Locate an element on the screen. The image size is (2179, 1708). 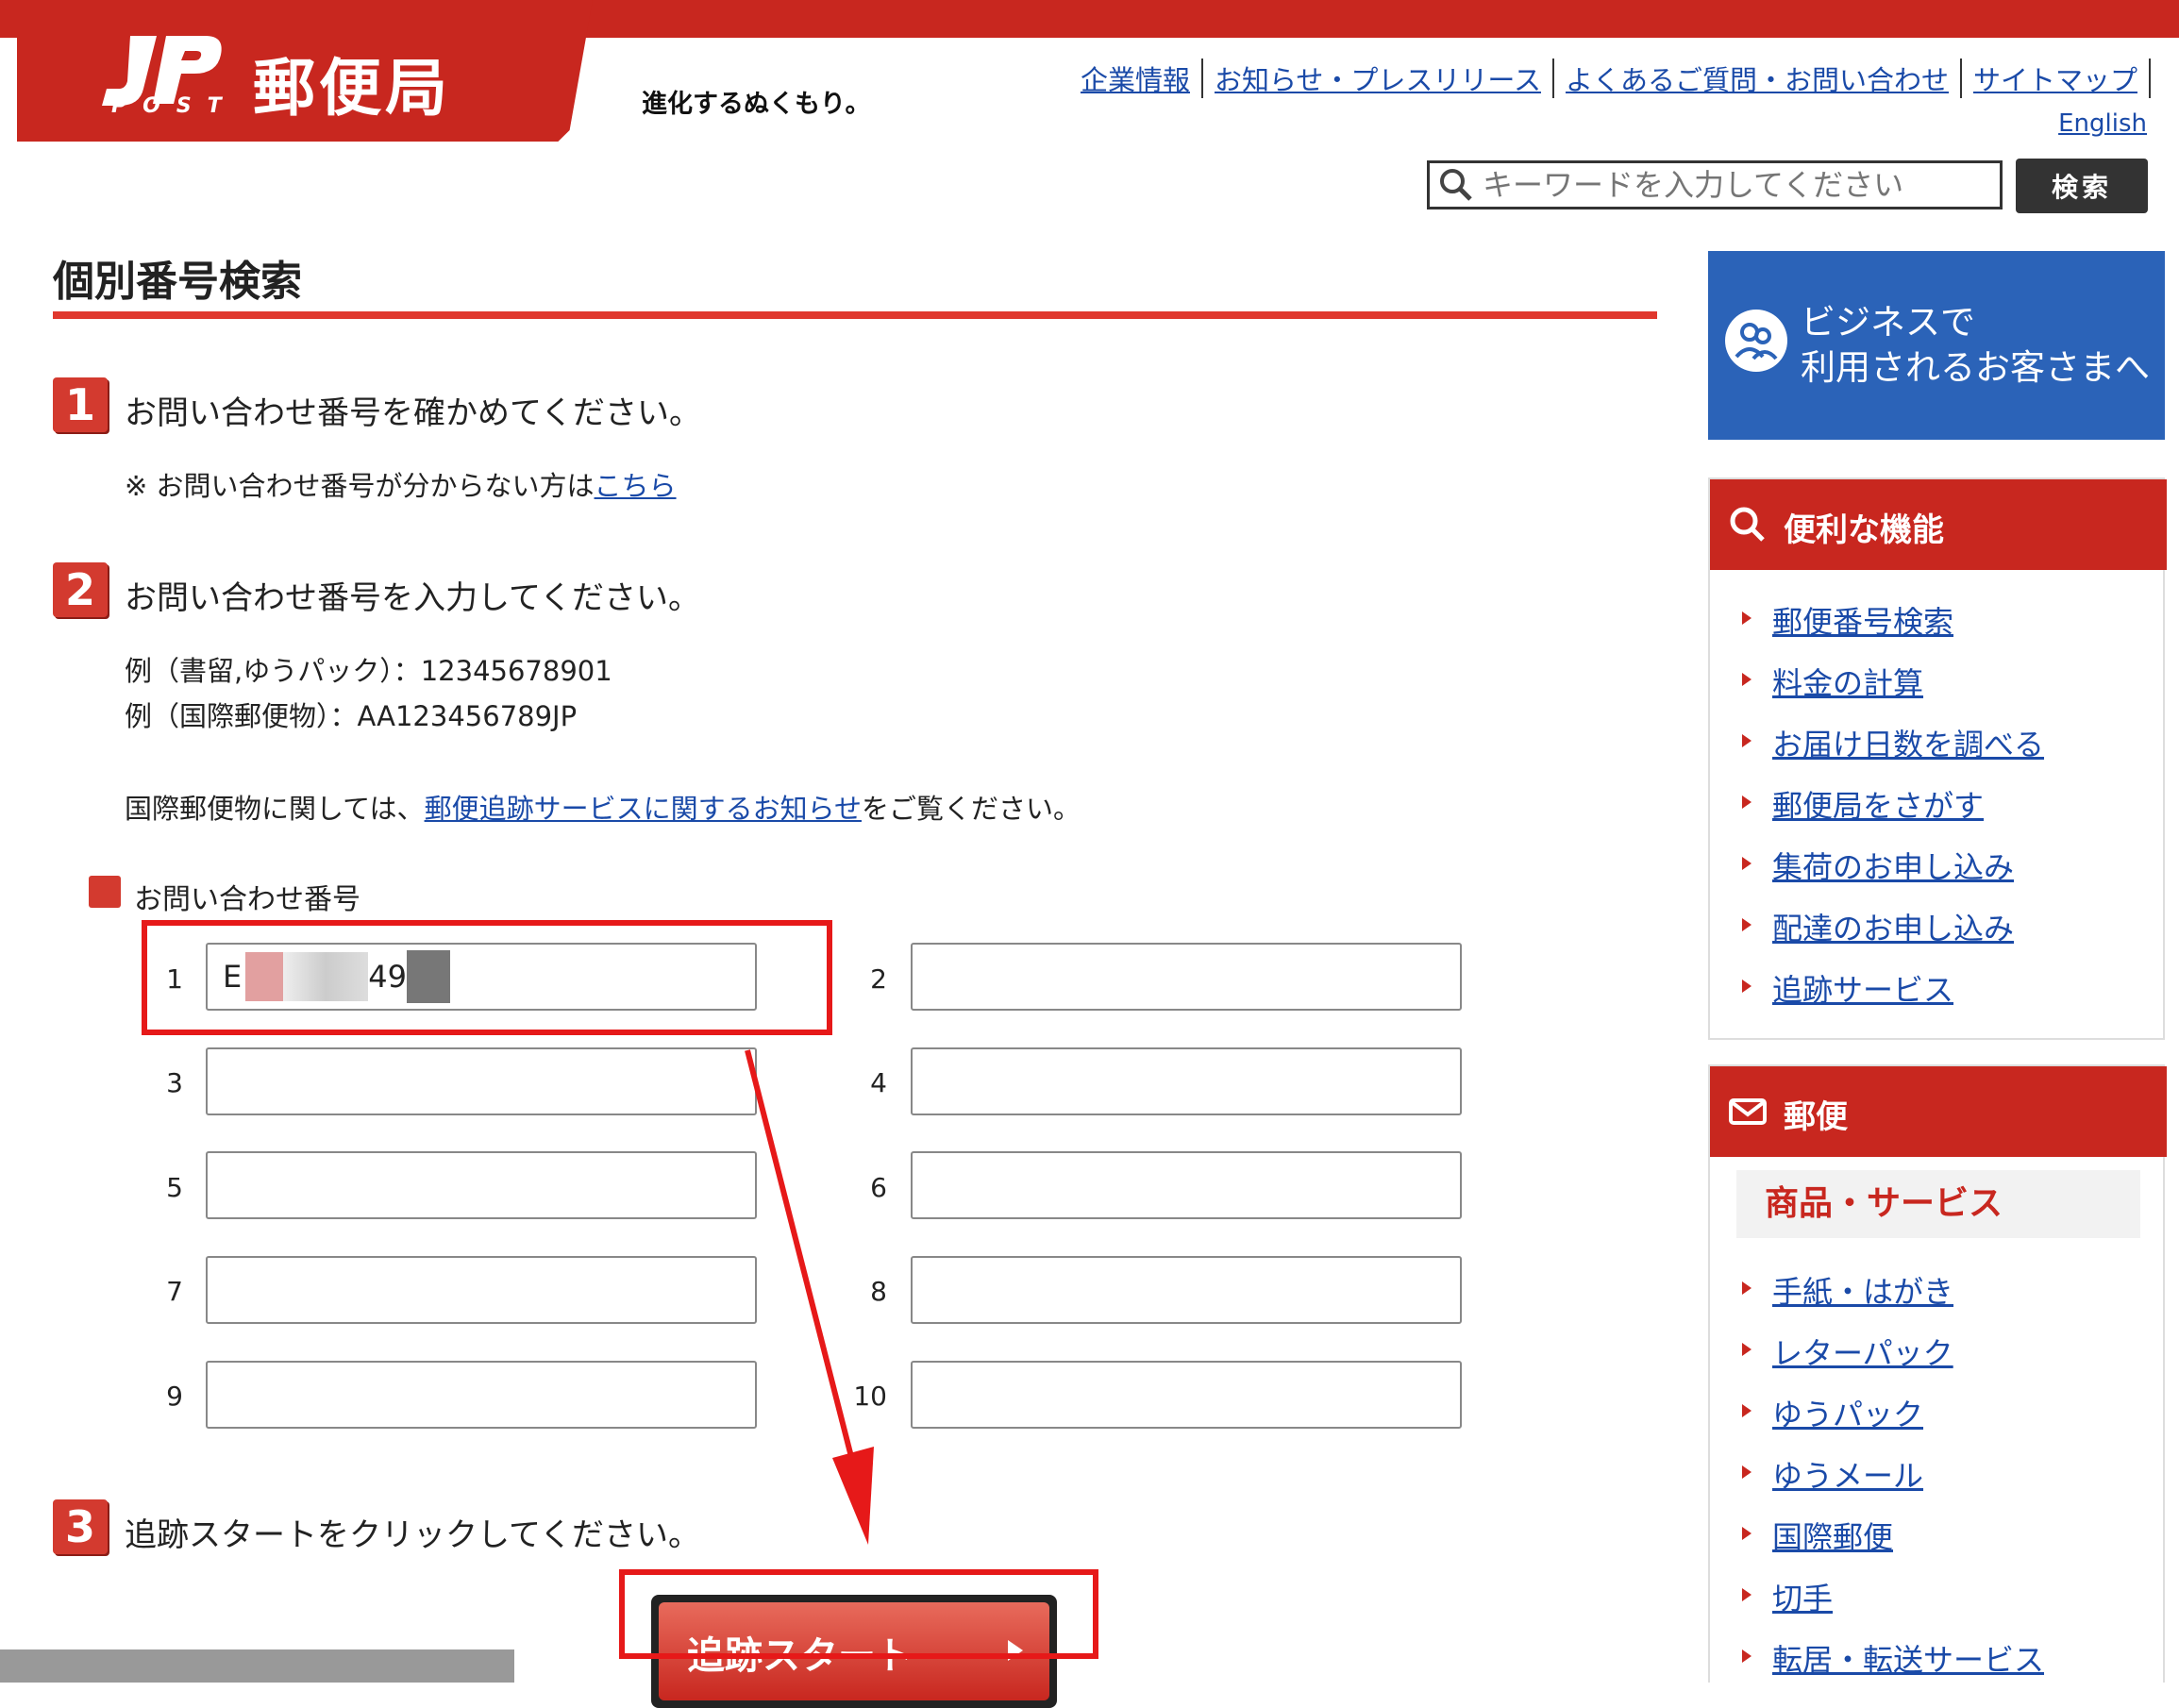
logo-block: POST 郵便局 is located at coordinates (305, 71).